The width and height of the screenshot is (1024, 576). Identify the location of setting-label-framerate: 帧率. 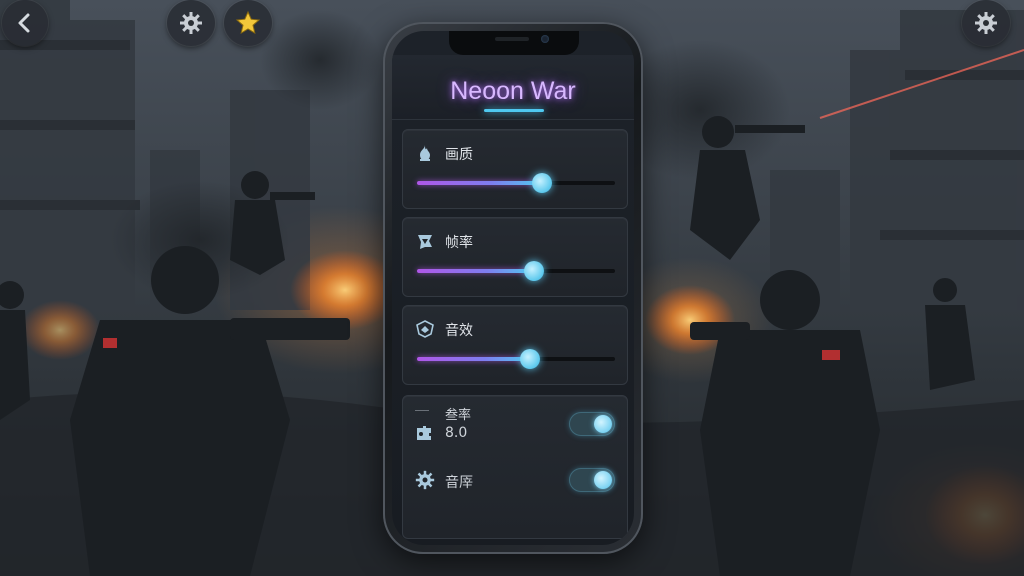
(459, 243).